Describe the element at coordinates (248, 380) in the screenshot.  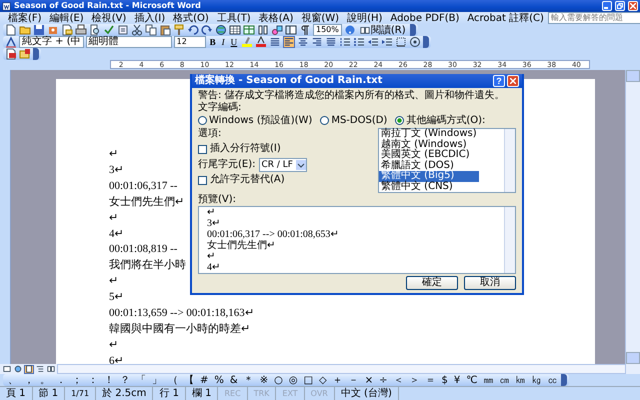
I see `symbol-button: ＊` at that location.